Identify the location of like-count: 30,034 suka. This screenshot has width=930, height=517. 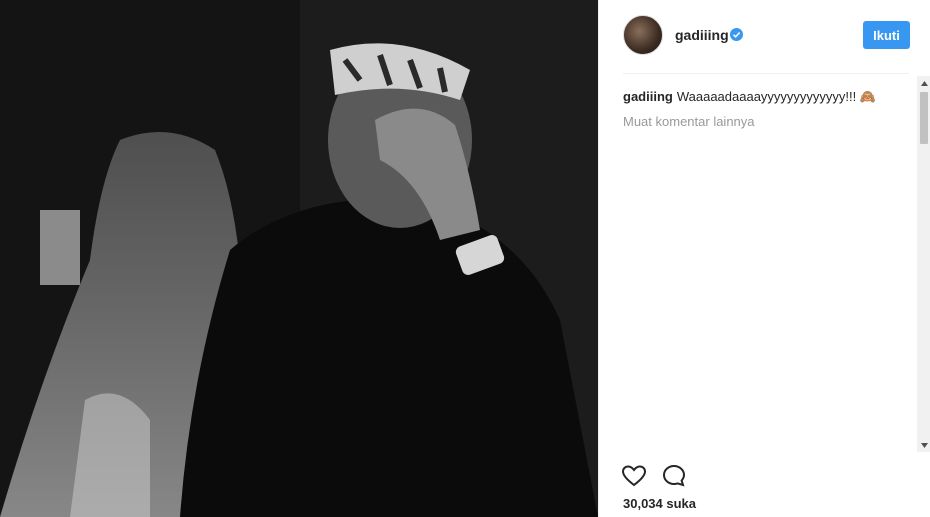
(659, 503).